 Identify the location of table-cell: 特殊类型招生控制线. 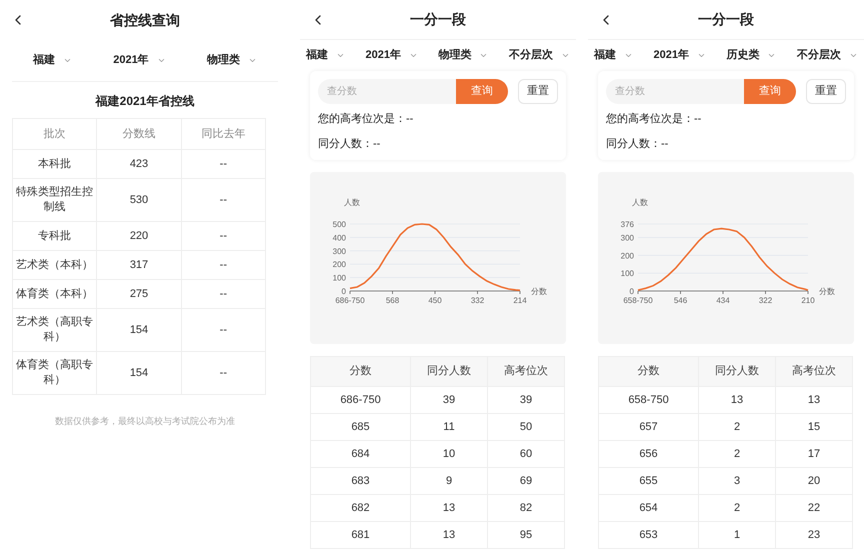
(54, 200).